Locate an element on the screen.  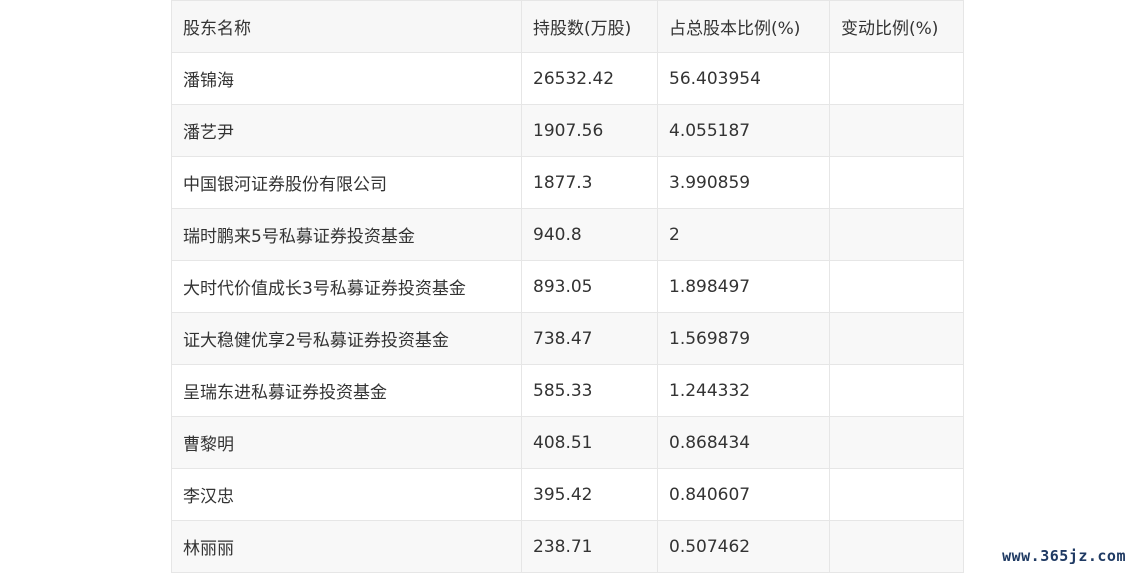
cell-shares: 26532.42 is located at coordinates (589, 78).